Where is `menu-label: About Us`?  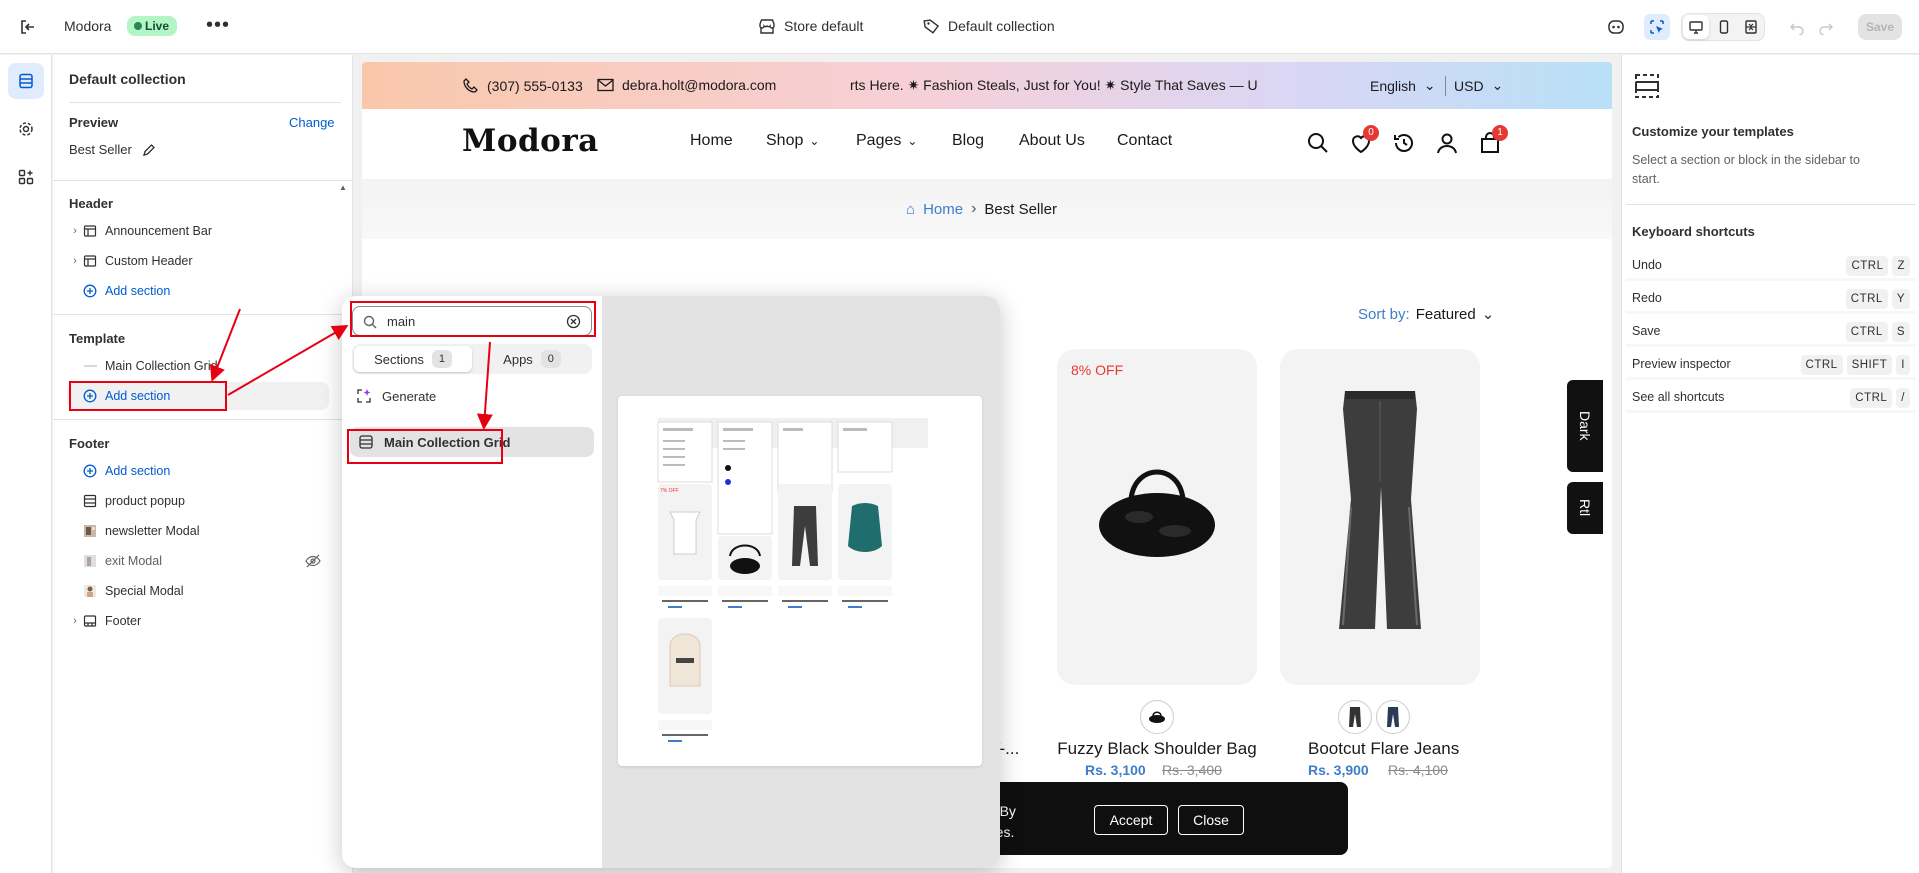
menu-label: About Us is located at coordinates (1052, 140).